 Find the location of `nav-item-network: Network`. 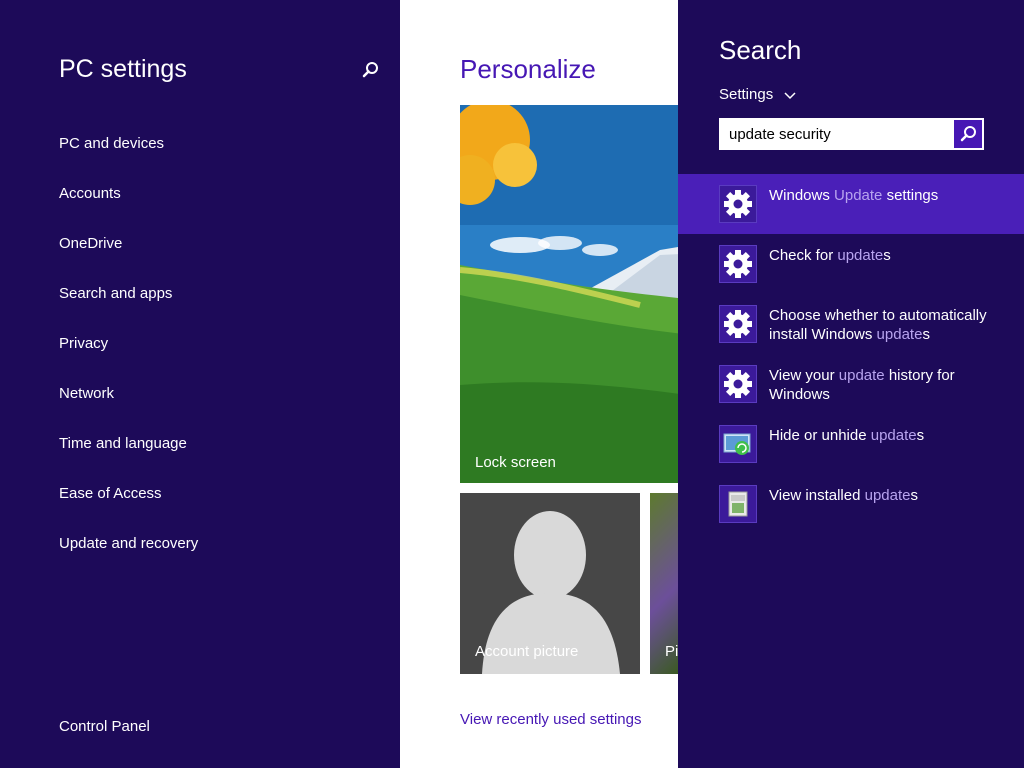

nav-item-network: Network is located at coordinates (128, 409).